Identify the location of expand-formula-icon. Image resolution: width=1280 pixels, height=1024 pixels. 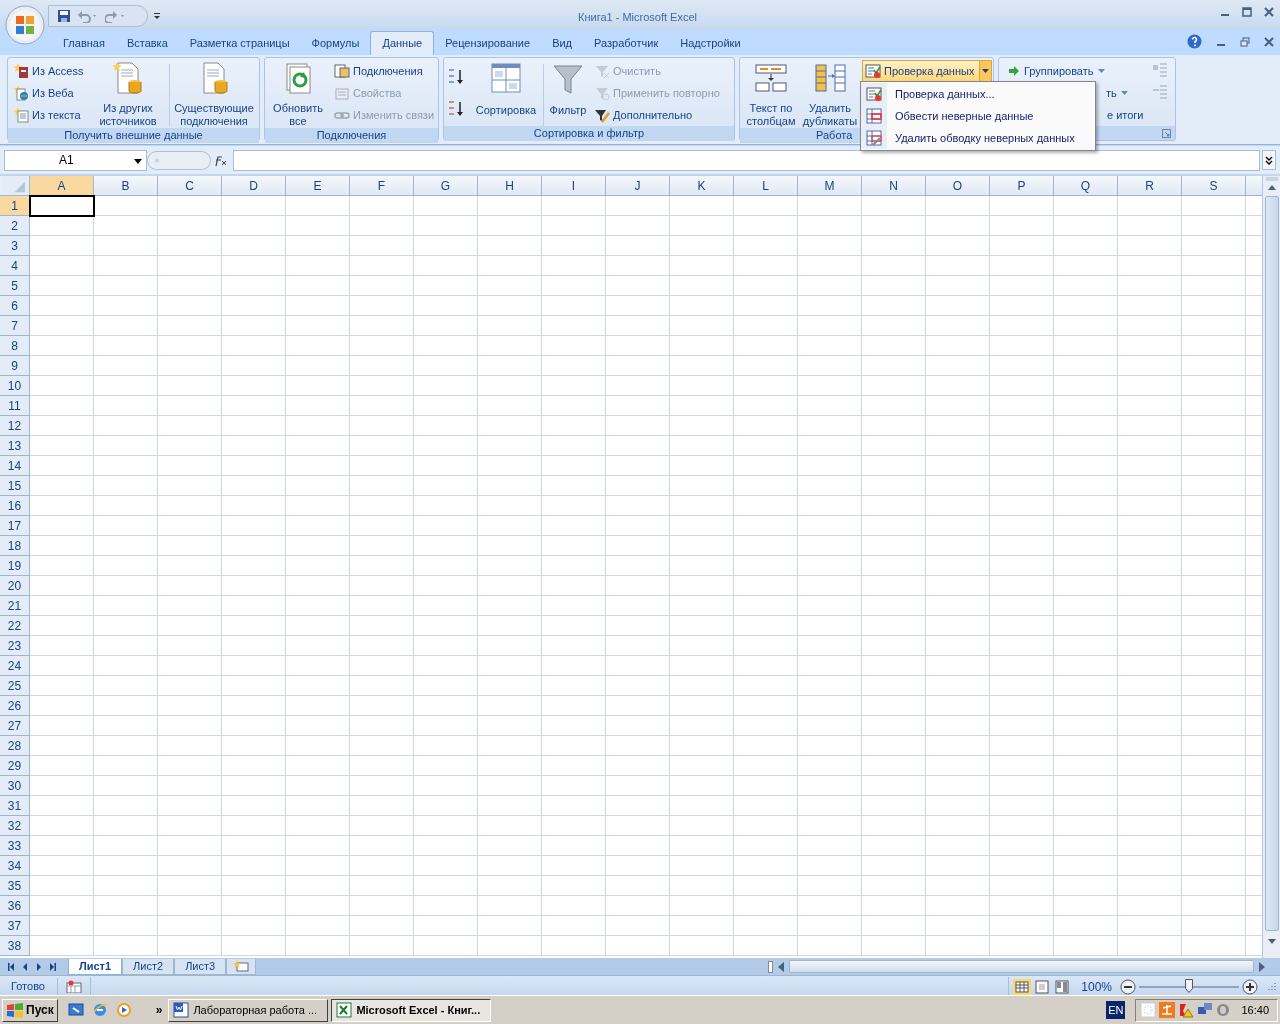
(1269, 160).